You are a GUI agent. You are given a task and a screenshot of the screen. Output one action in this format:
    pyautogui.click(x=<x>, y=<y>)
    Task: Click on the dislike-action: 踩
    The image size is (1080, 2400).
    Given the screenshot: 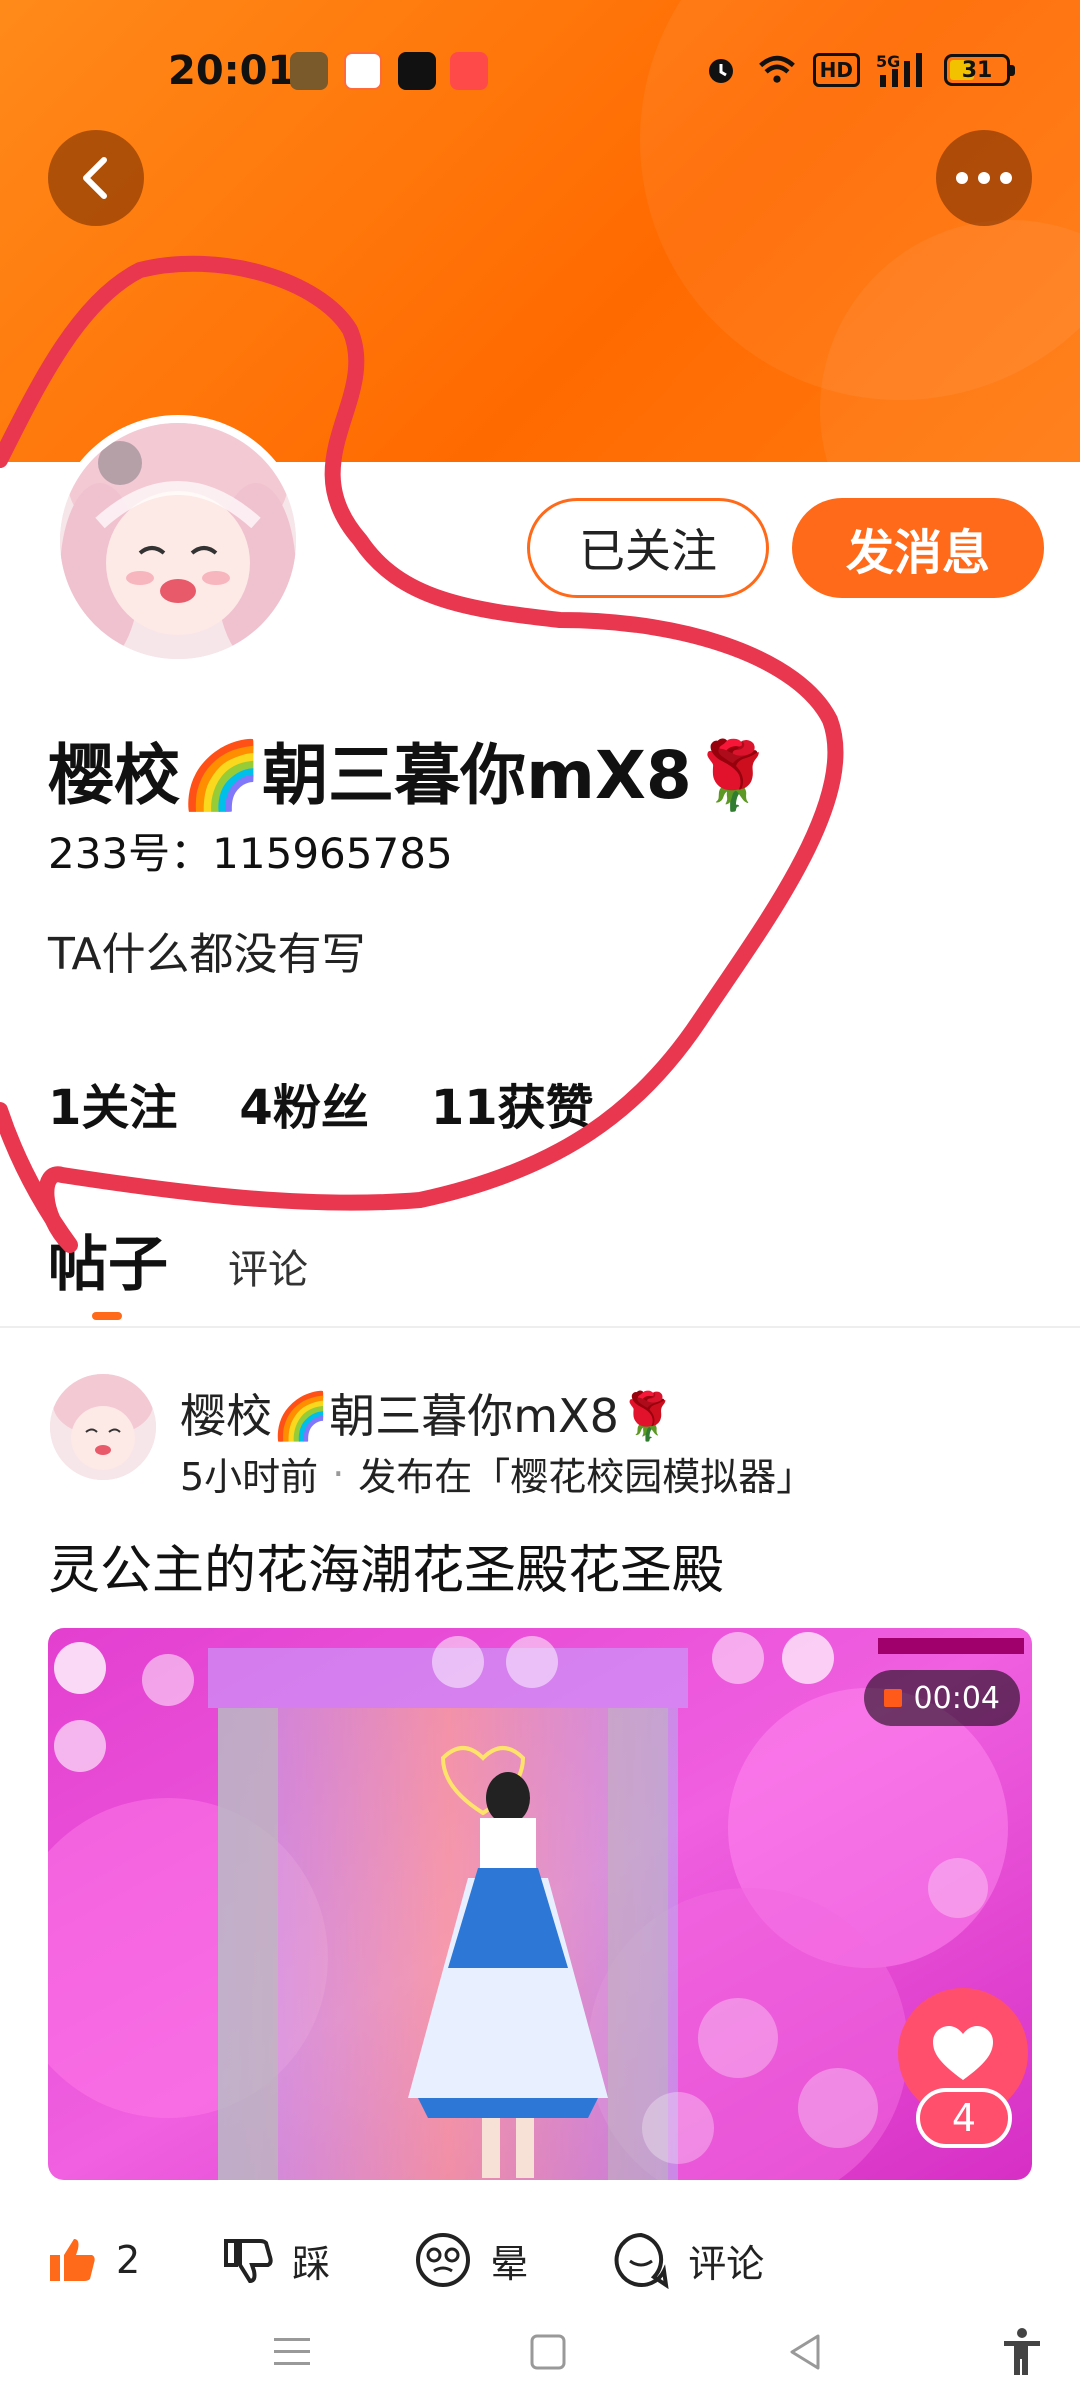 What is the action you would take?
    pyautogui.click(x=277, y=2260)
    